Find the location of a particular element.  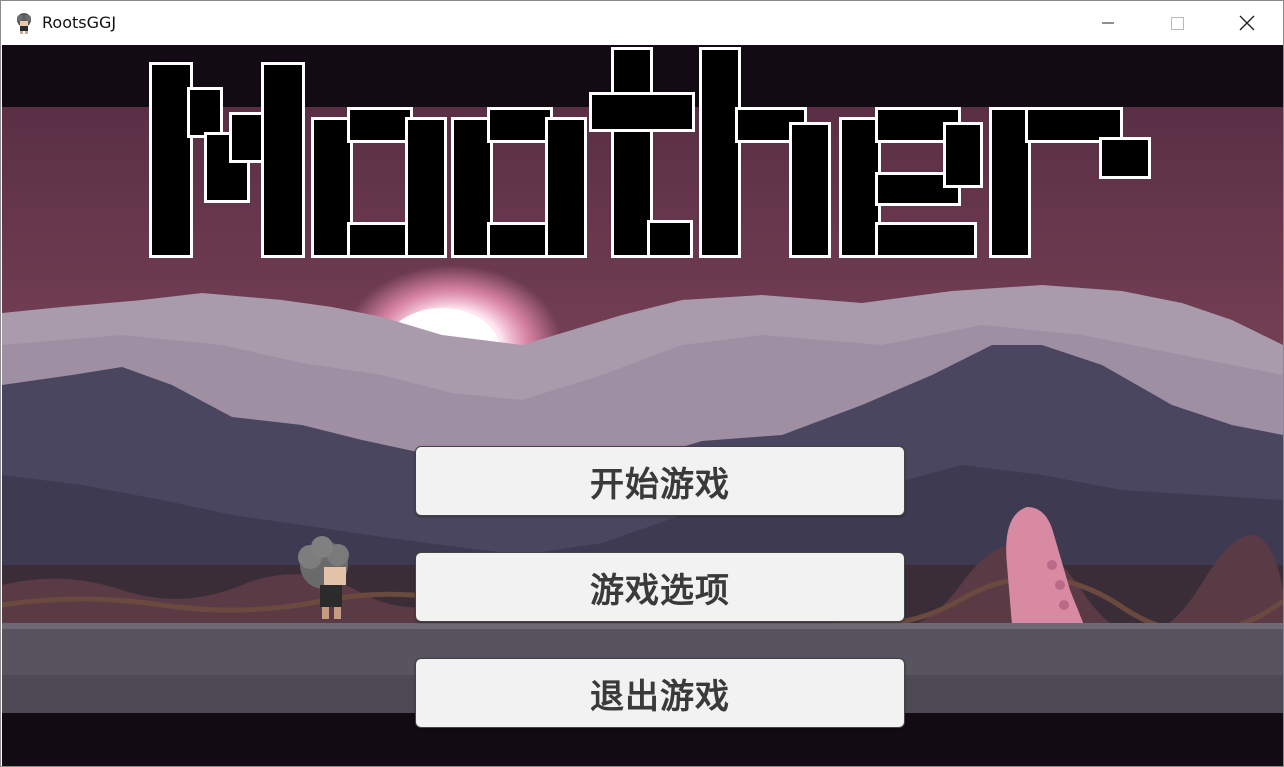

maximize-button is located at coordinates (1177, 23).